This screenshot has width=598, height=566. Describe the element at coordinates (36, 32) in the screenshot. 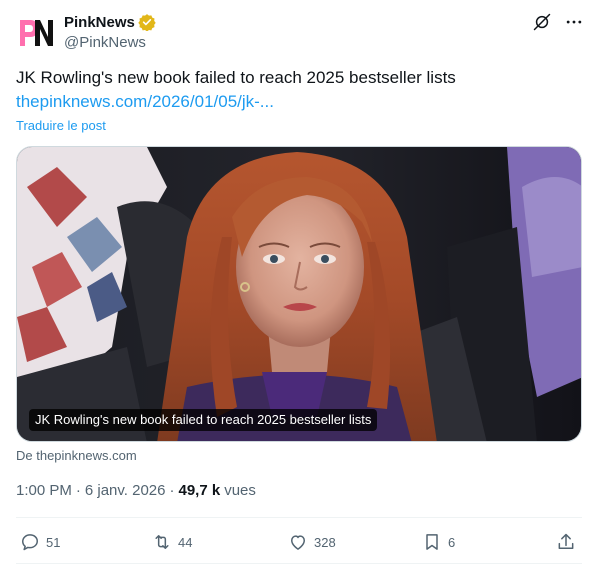

I see `avatar` at that location.